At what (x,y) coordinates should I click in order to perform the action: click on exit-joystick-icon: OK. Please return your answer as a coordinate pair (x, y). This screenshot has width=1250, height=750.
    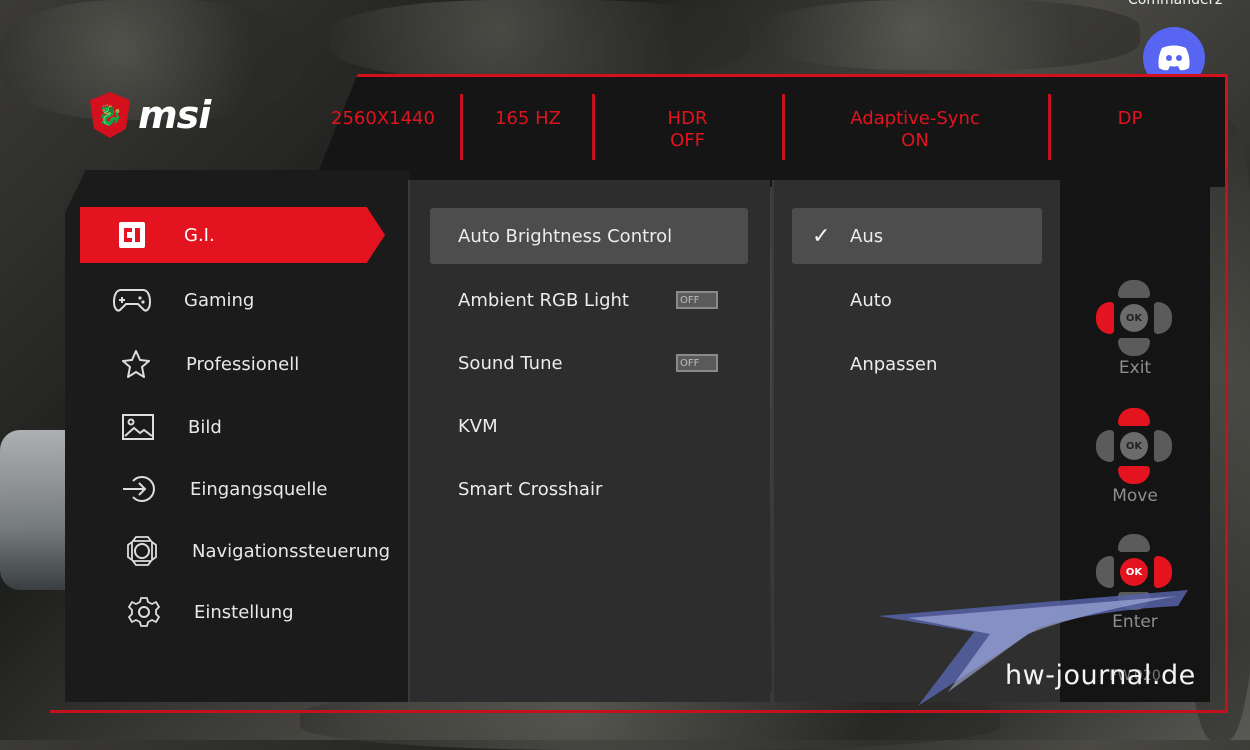
    Looking at the image, I should click on (1134, 318).